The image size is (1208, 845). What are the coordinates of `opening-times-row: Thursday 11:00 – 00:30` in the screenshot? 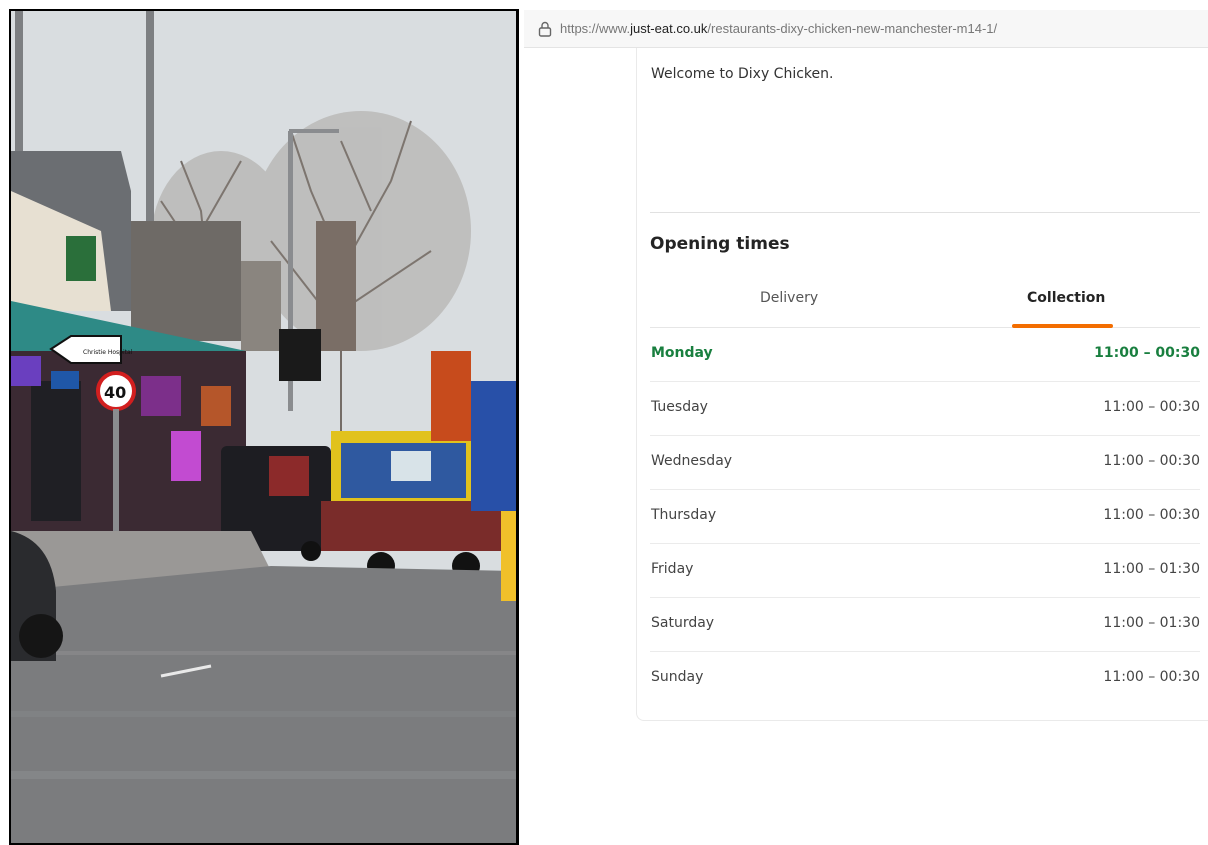 It's located at (925, 517).